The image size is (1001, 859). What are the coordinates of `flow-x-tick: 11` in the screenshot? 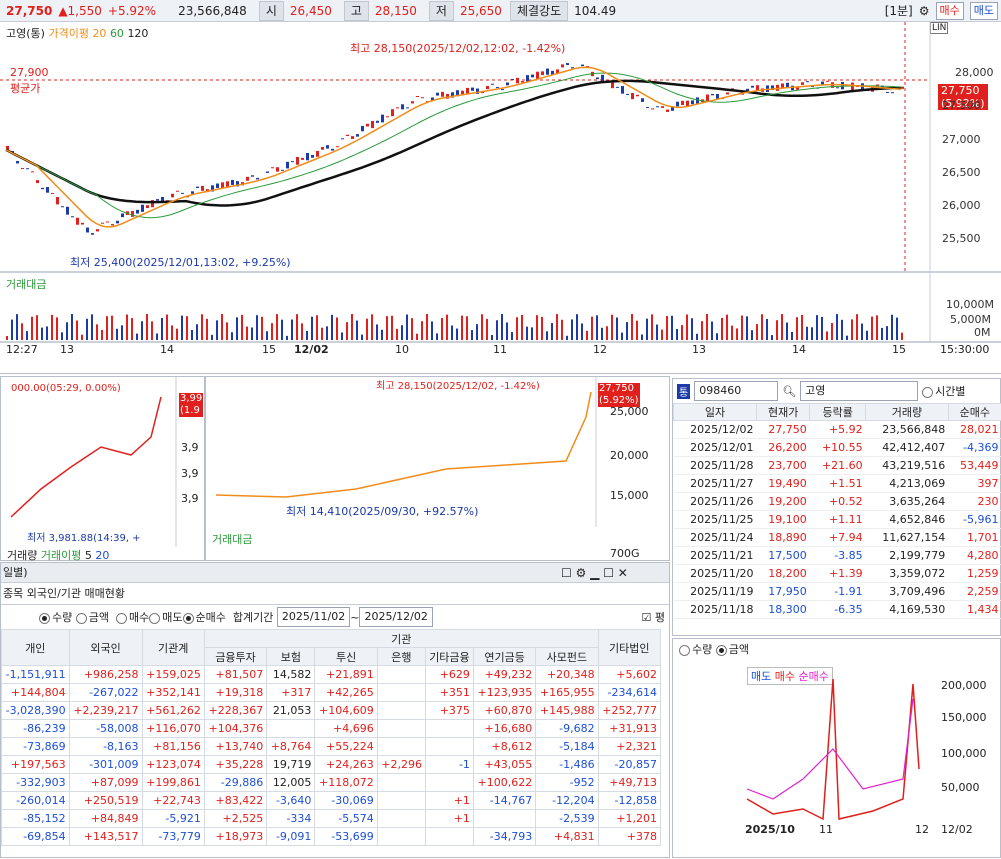 It's located at (826, 829).